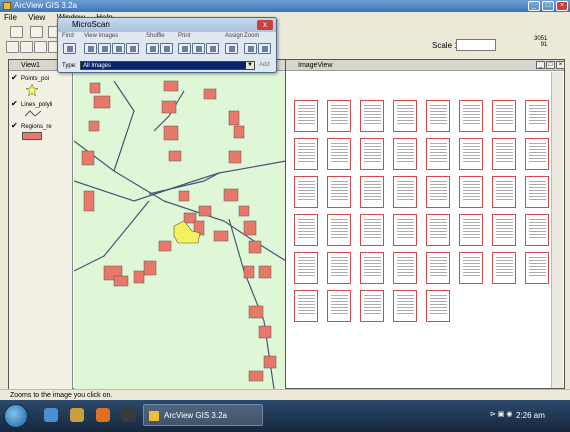 This screenshot has width=570, height=432. What do you see at coordinates (51, 415) in the screenshot?
I see `ie-icon` at bounding box center [51, 415].